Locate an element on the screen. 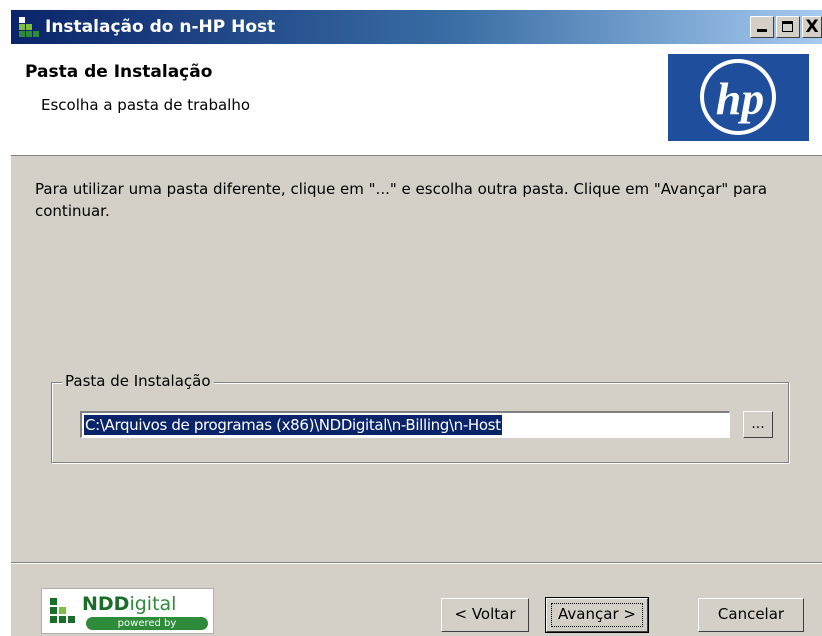 This screenshot has height=636, width=822. nddigital-brand: NDDigital is located at coordinates (129, 604).